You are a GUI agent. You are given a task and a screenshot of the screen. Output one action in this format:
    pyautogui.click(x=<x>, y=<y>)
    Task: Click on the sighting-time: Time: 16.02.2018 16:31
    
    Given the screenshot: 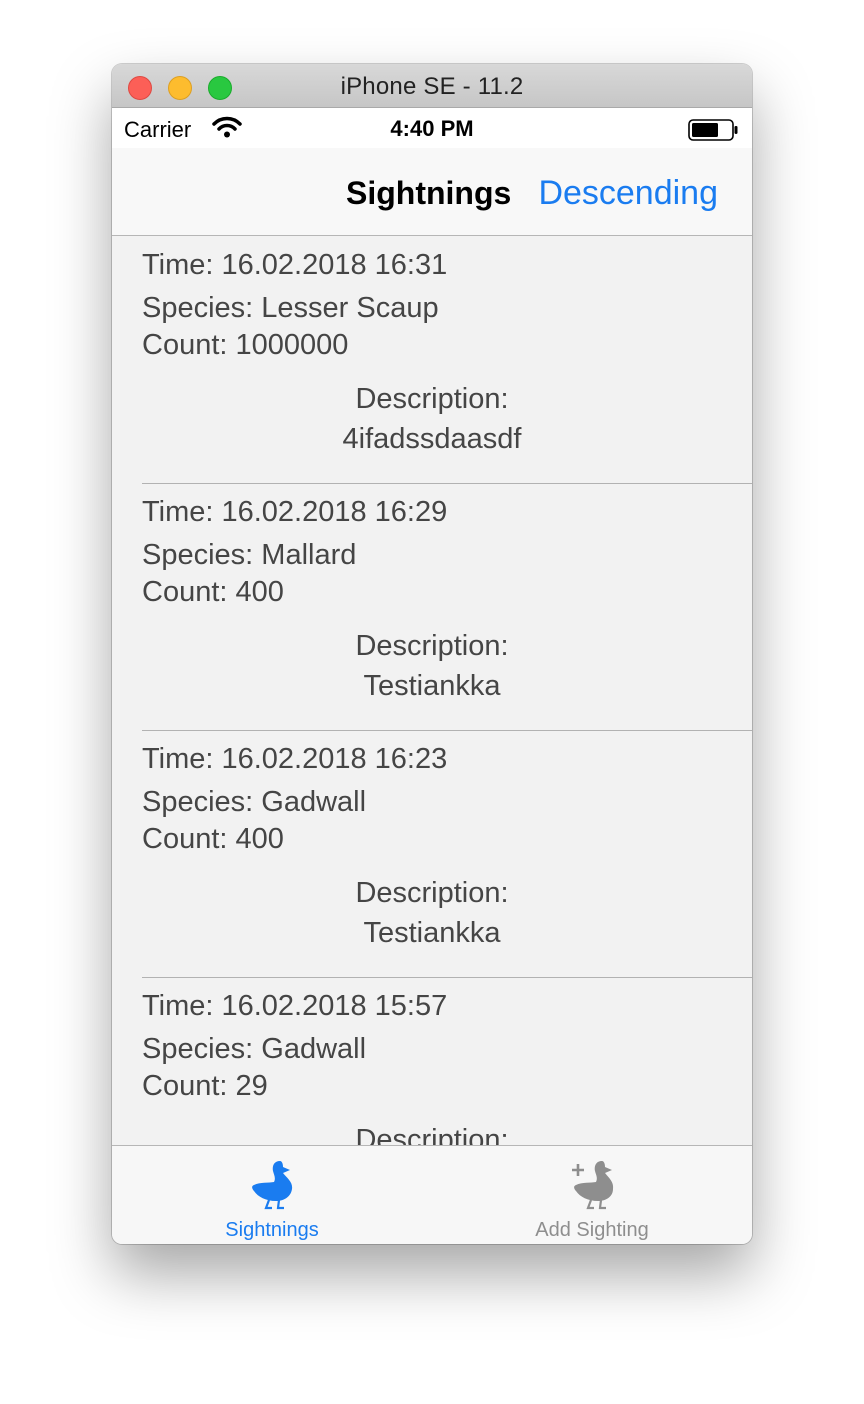 What is the action you would take?
    pyautogui.click(x=295, y=265)
    